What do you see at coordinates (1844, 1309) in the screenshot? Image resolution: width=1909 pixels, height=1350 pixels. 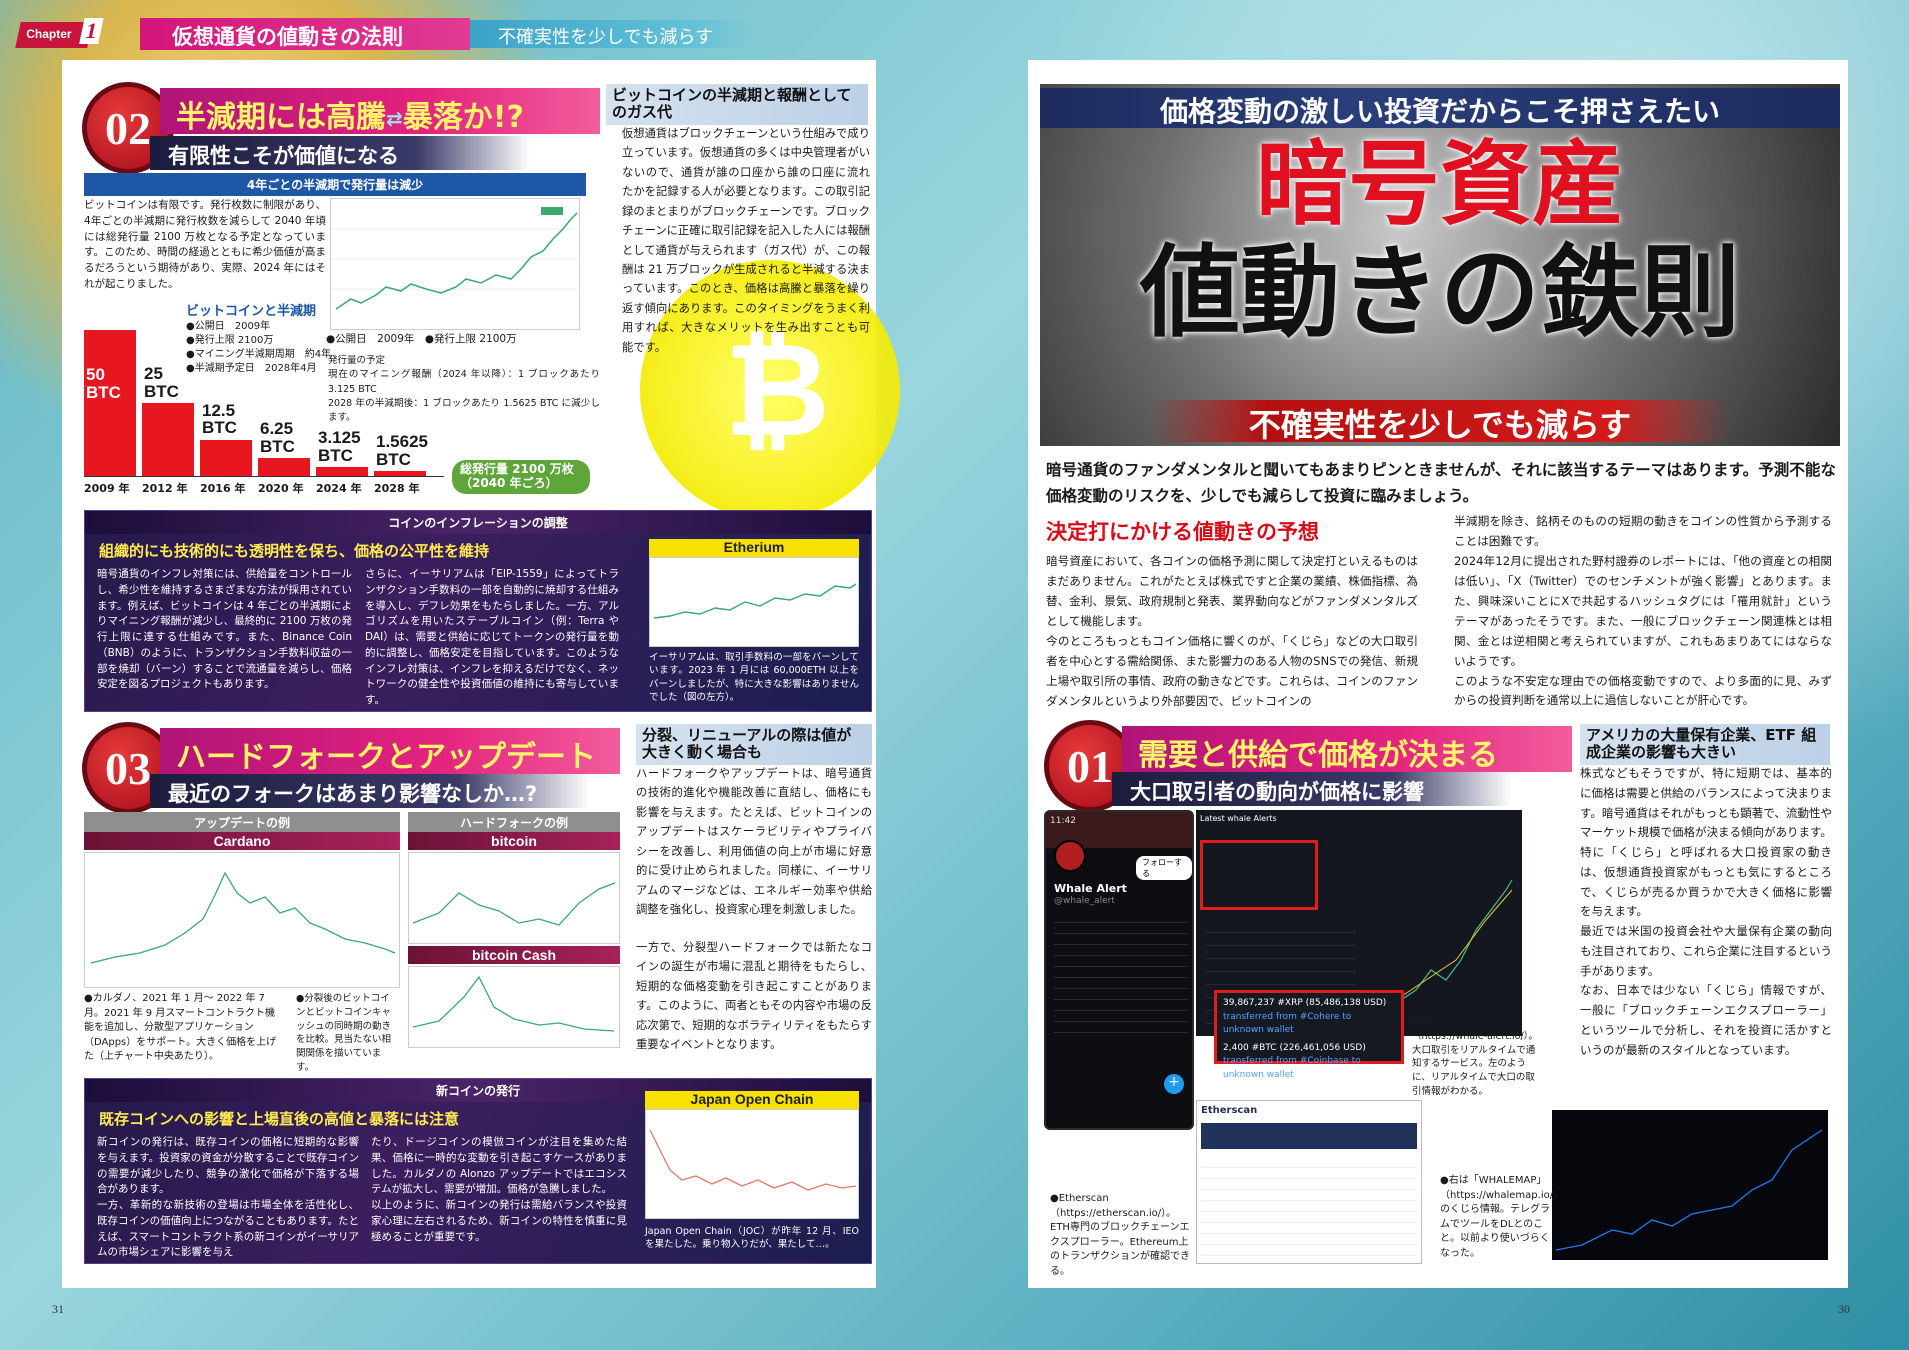 I see `page-number-right: 30` at bounding box center [1844, 1309].